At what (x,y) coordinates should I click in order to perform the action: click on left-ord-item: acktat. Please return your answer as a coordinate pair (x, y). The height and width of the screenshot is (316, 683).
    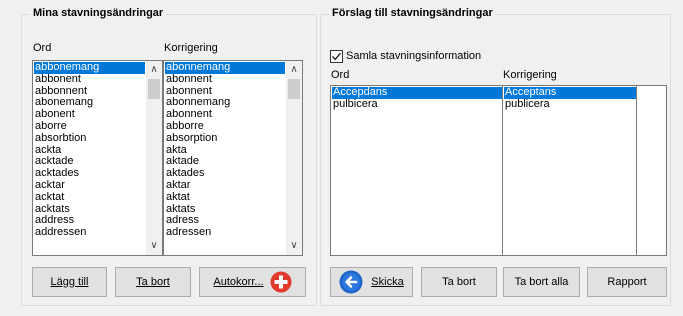
    Looking at the image, I should click on (89, 197).